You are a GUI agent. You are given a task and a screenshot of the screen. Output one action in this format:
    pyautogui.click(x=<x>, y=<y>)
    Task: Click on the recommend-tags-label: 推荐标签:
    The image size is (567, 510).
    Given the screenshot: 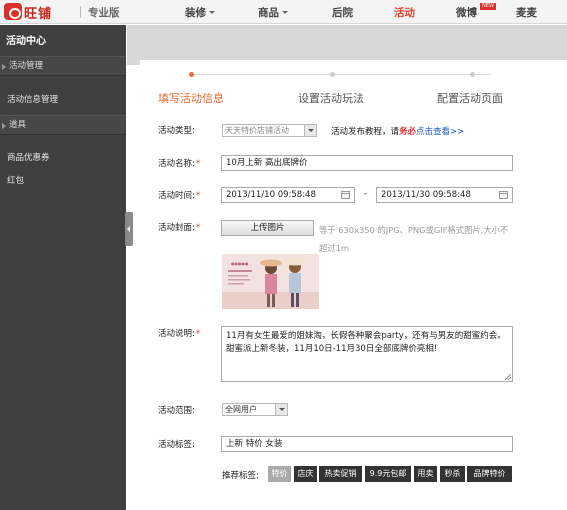 What is the action you would take?
    pyautogui.click(x=240, y=476)
    